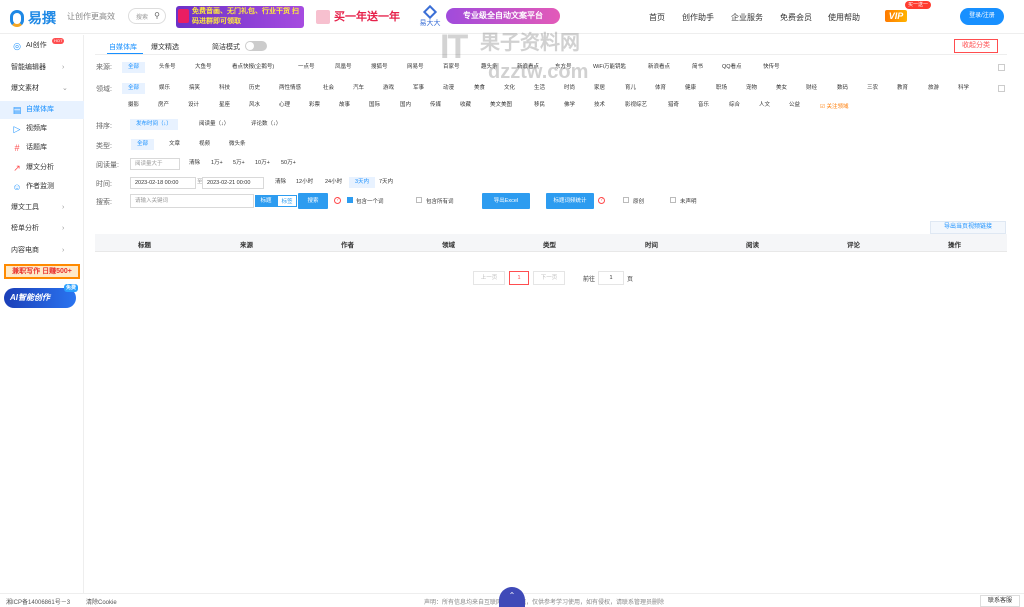 The image size is (1024, 607). Describe the element at coordinates (1000, 601) in the screenshot. I see `contact-support-button: 联系客服` at that location.